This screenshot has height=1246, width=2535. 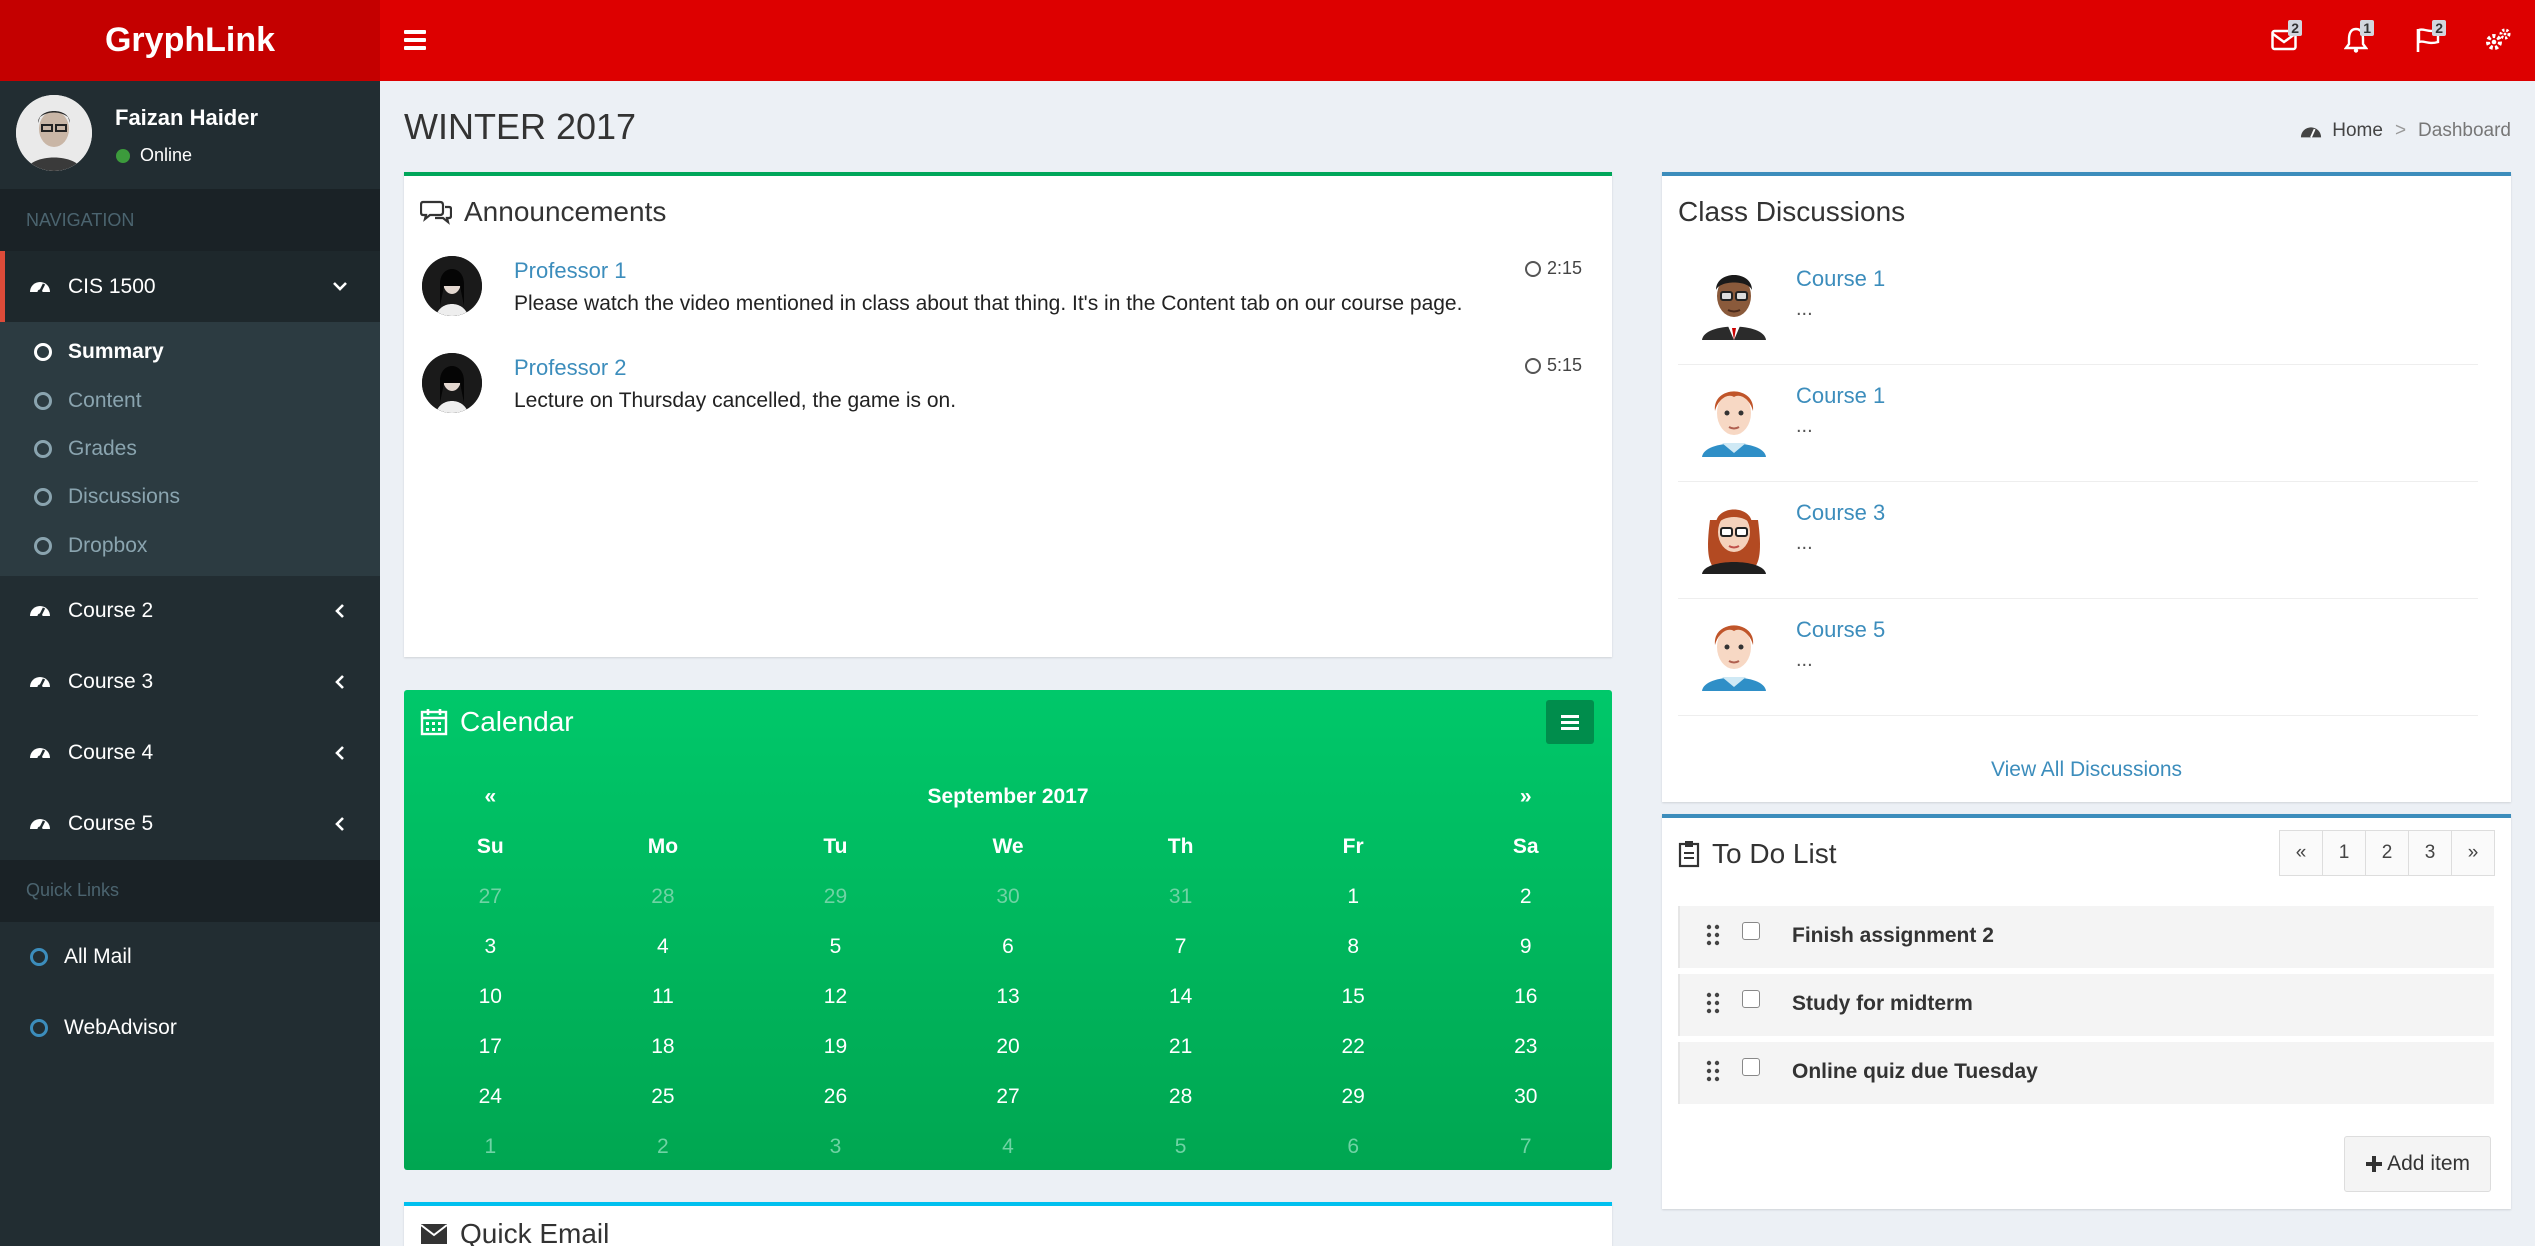 What do you see at coordinates (190, 611) in the screenshot?
I see `sidebar-item-course-2: Course 2` at bounding box center [190, 611].